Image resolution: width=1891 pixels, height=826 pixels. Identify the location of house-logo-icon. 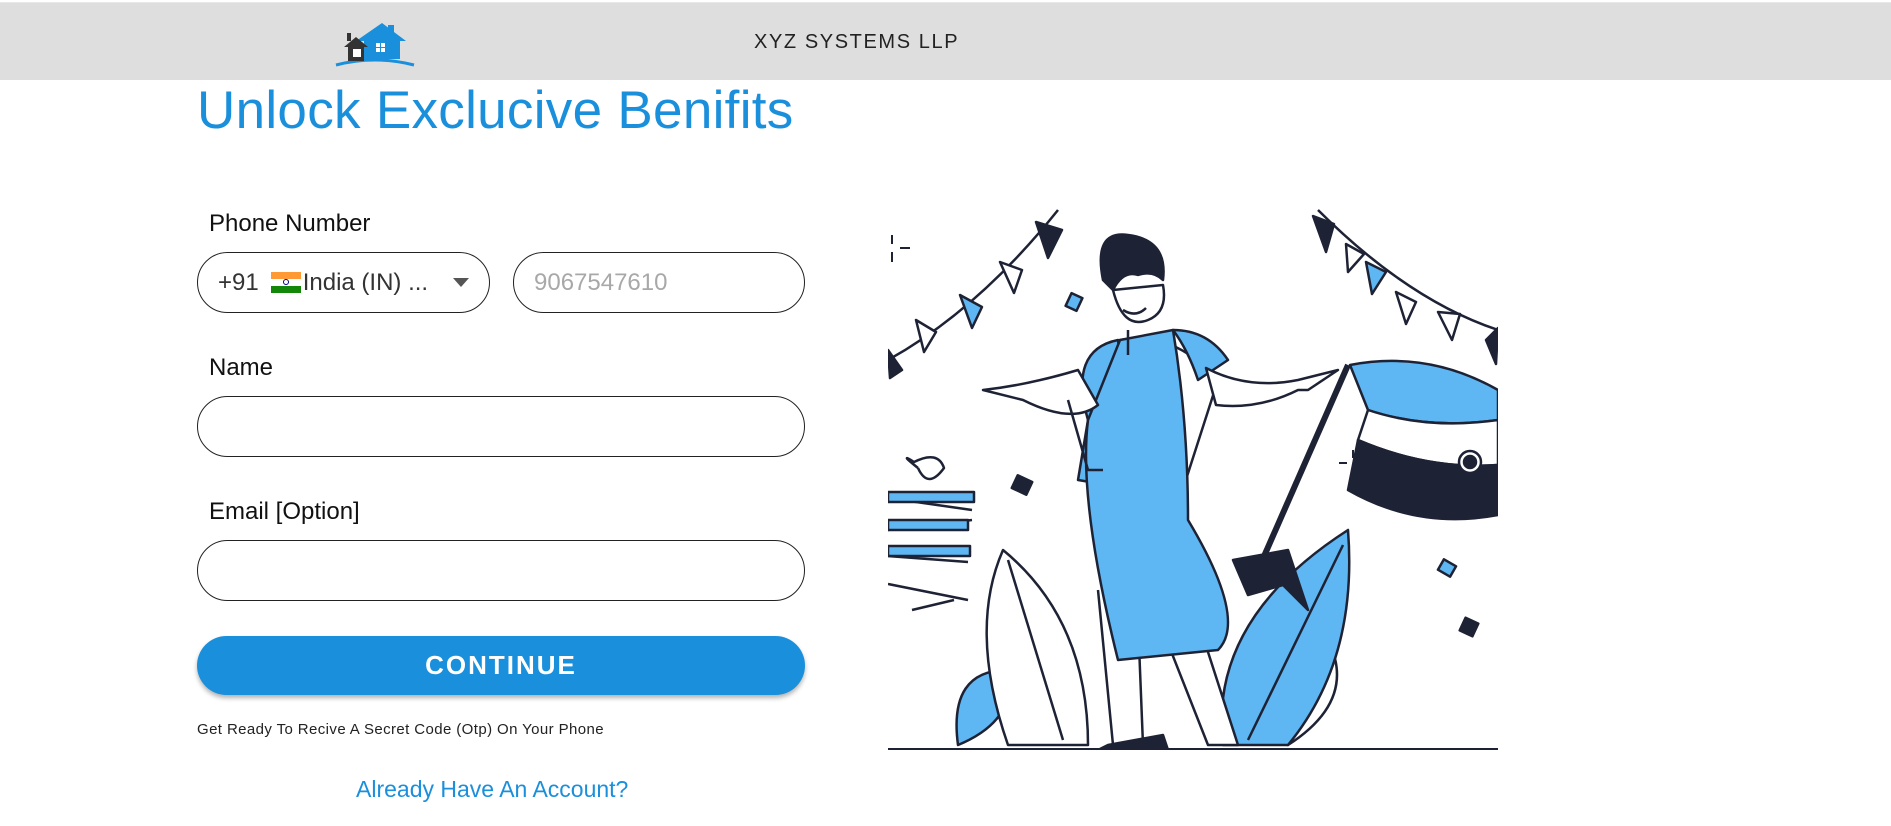
(375, 43).